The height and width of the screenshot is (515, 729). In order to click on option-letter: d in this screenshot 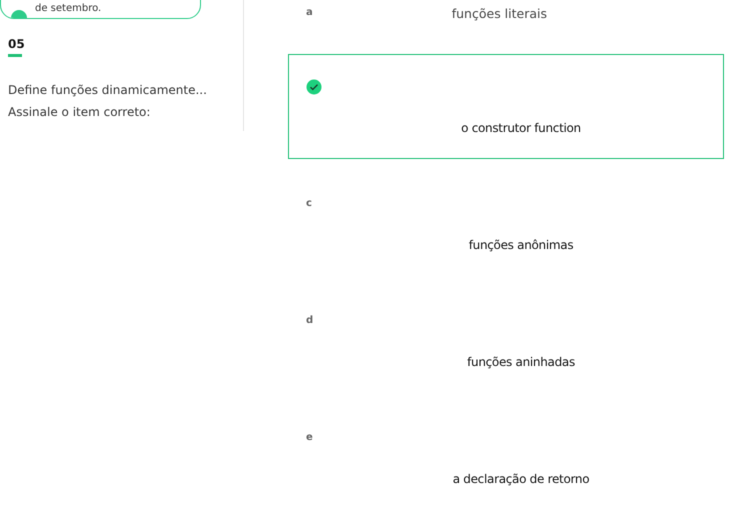, I will do `click(310, 321)`.